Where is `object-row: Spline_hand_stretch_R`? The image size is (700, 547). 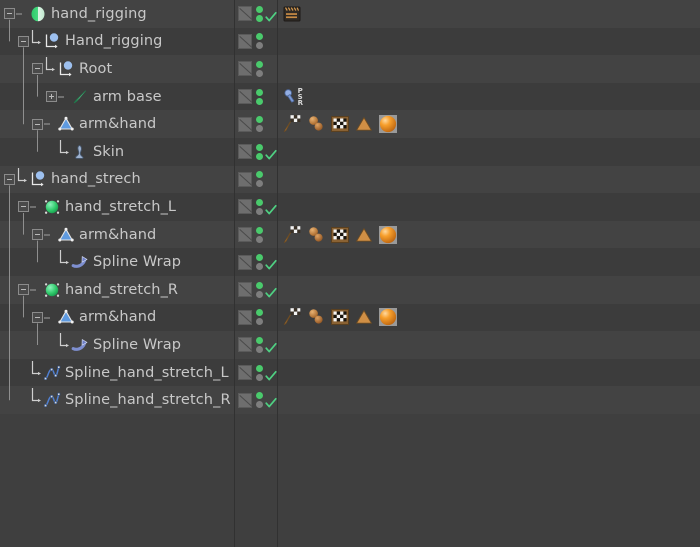
object-row: Spline_hand_stretch_R is located at coordinates (350, 400).